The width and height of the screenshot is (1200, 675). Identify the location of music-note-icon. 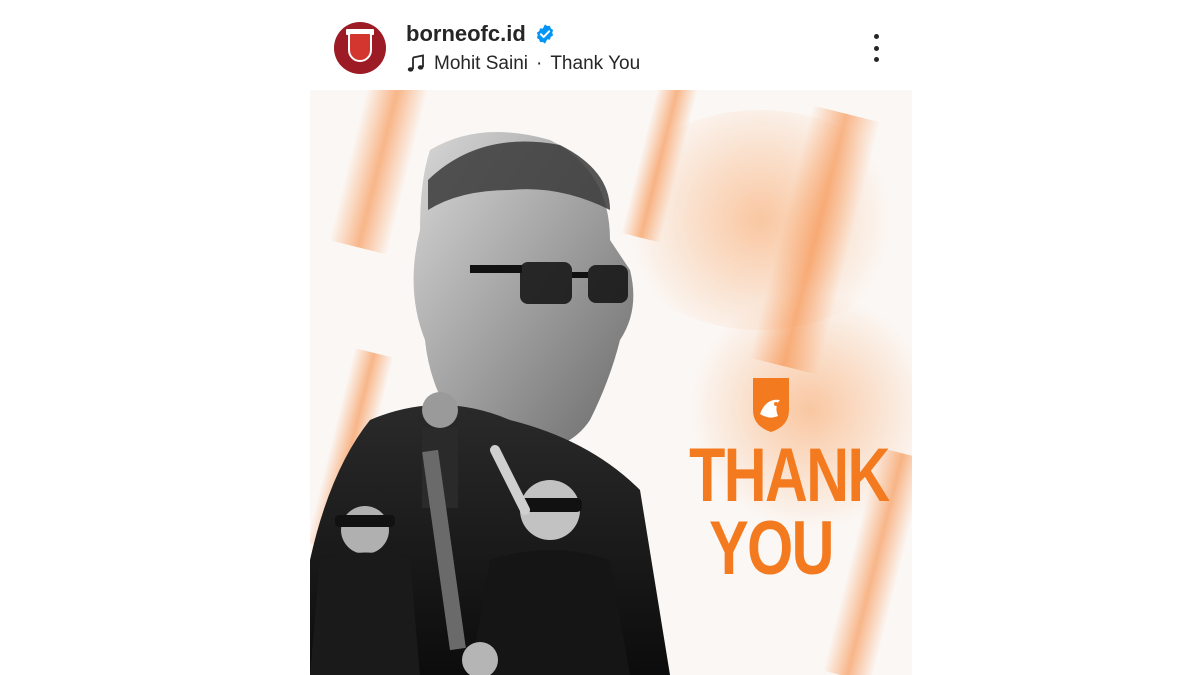
(415, 63).